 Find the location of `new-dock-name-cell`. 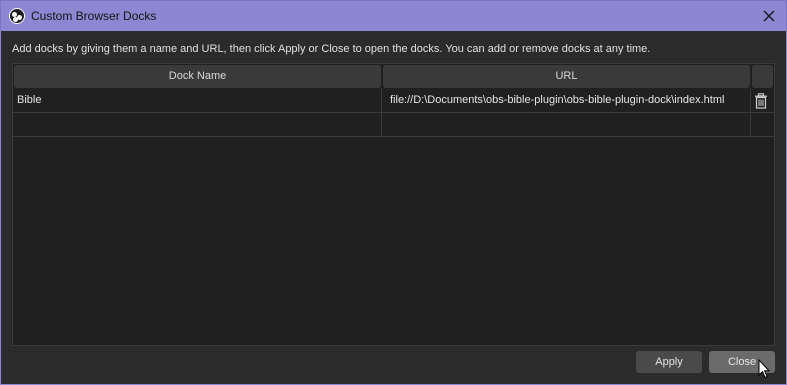

new-dock-name-cell is located at coordinates (198, 124).